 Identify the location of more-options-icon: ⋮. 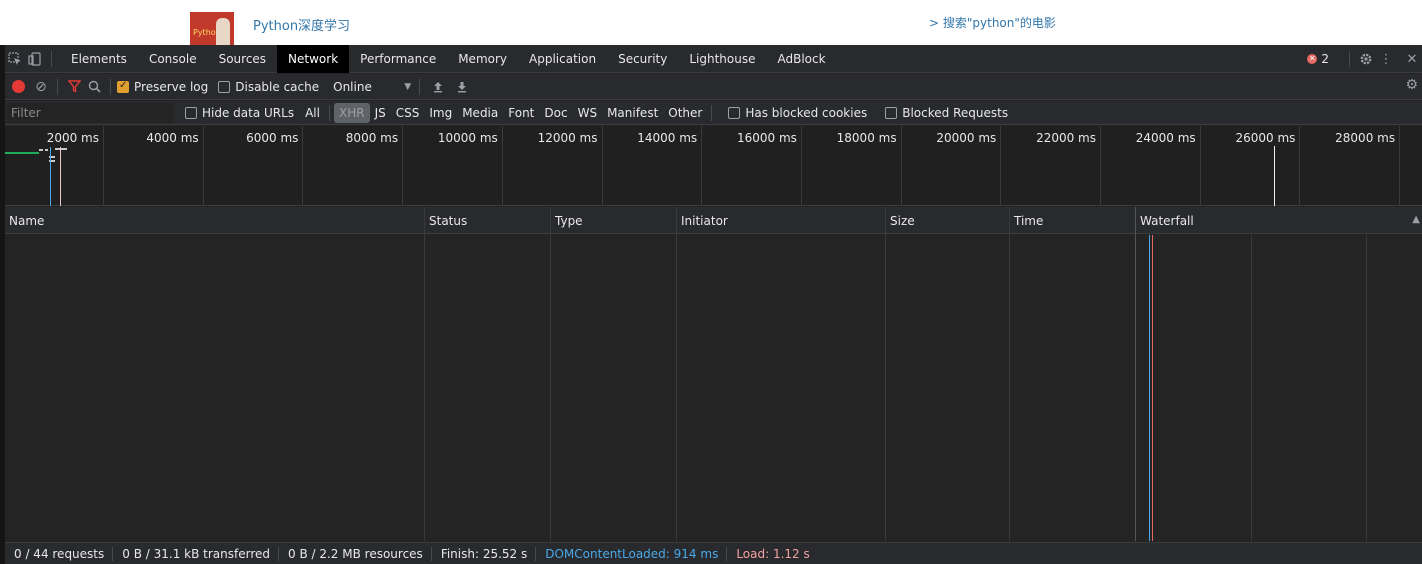
(1386, 59).